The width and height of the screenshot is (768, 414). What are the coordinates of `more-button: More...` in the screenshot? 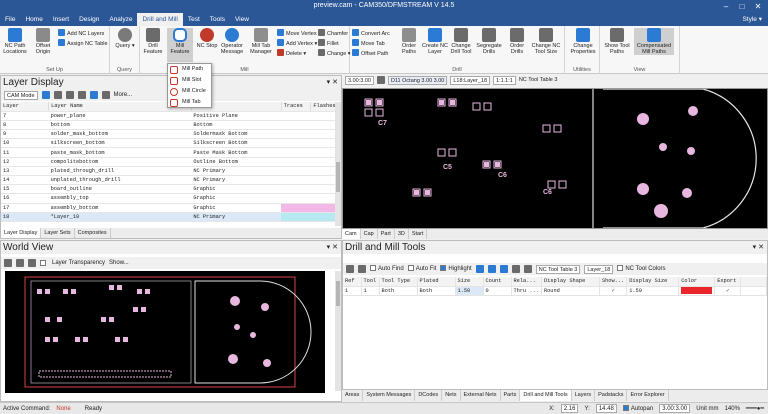 It's located at (123, 95).